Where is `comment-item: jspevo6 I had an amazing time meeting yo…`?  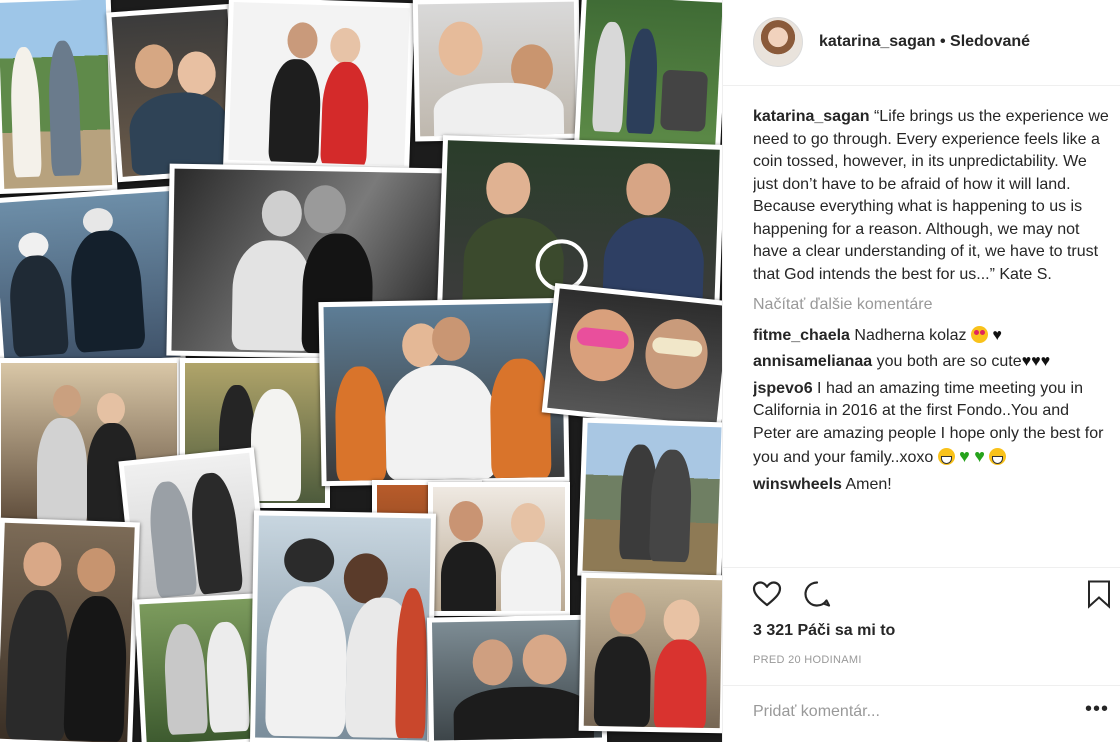 comment-item: jspevo6 I had an amazing time meeting yo… is located at coordinates (931, 424).